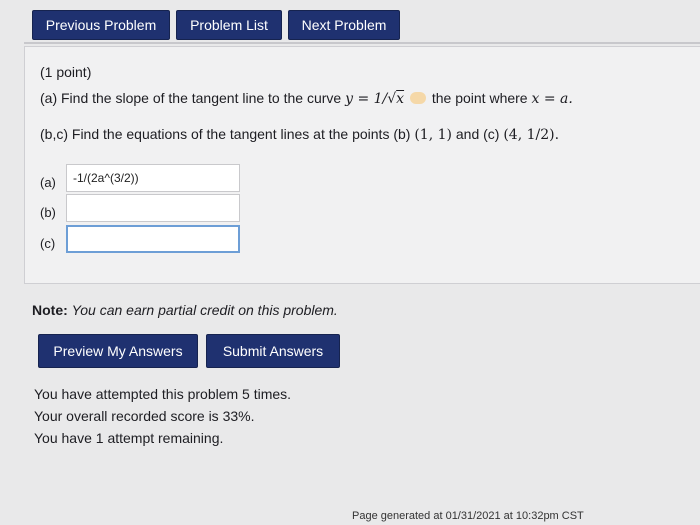  I want to click on header-divider, so click(362, 43).